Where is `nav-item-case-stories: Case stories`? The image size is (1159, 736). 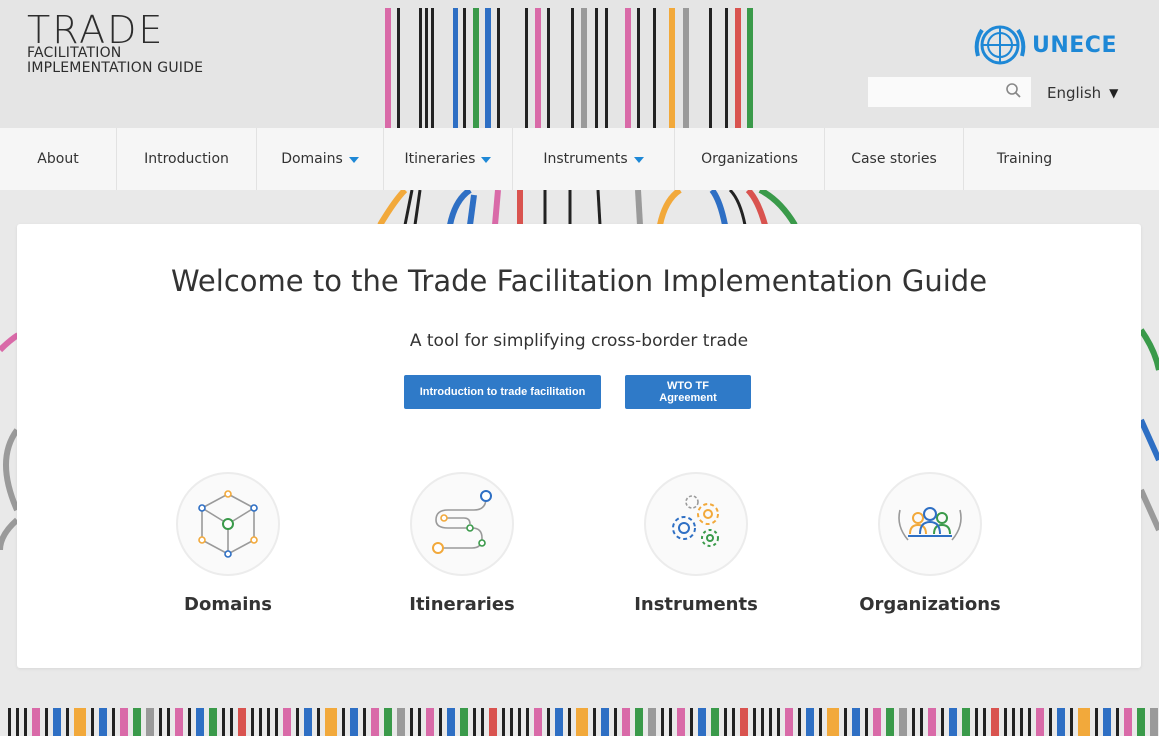
nav-item-case-stories: Case stories is located at coordinates (894, 159).